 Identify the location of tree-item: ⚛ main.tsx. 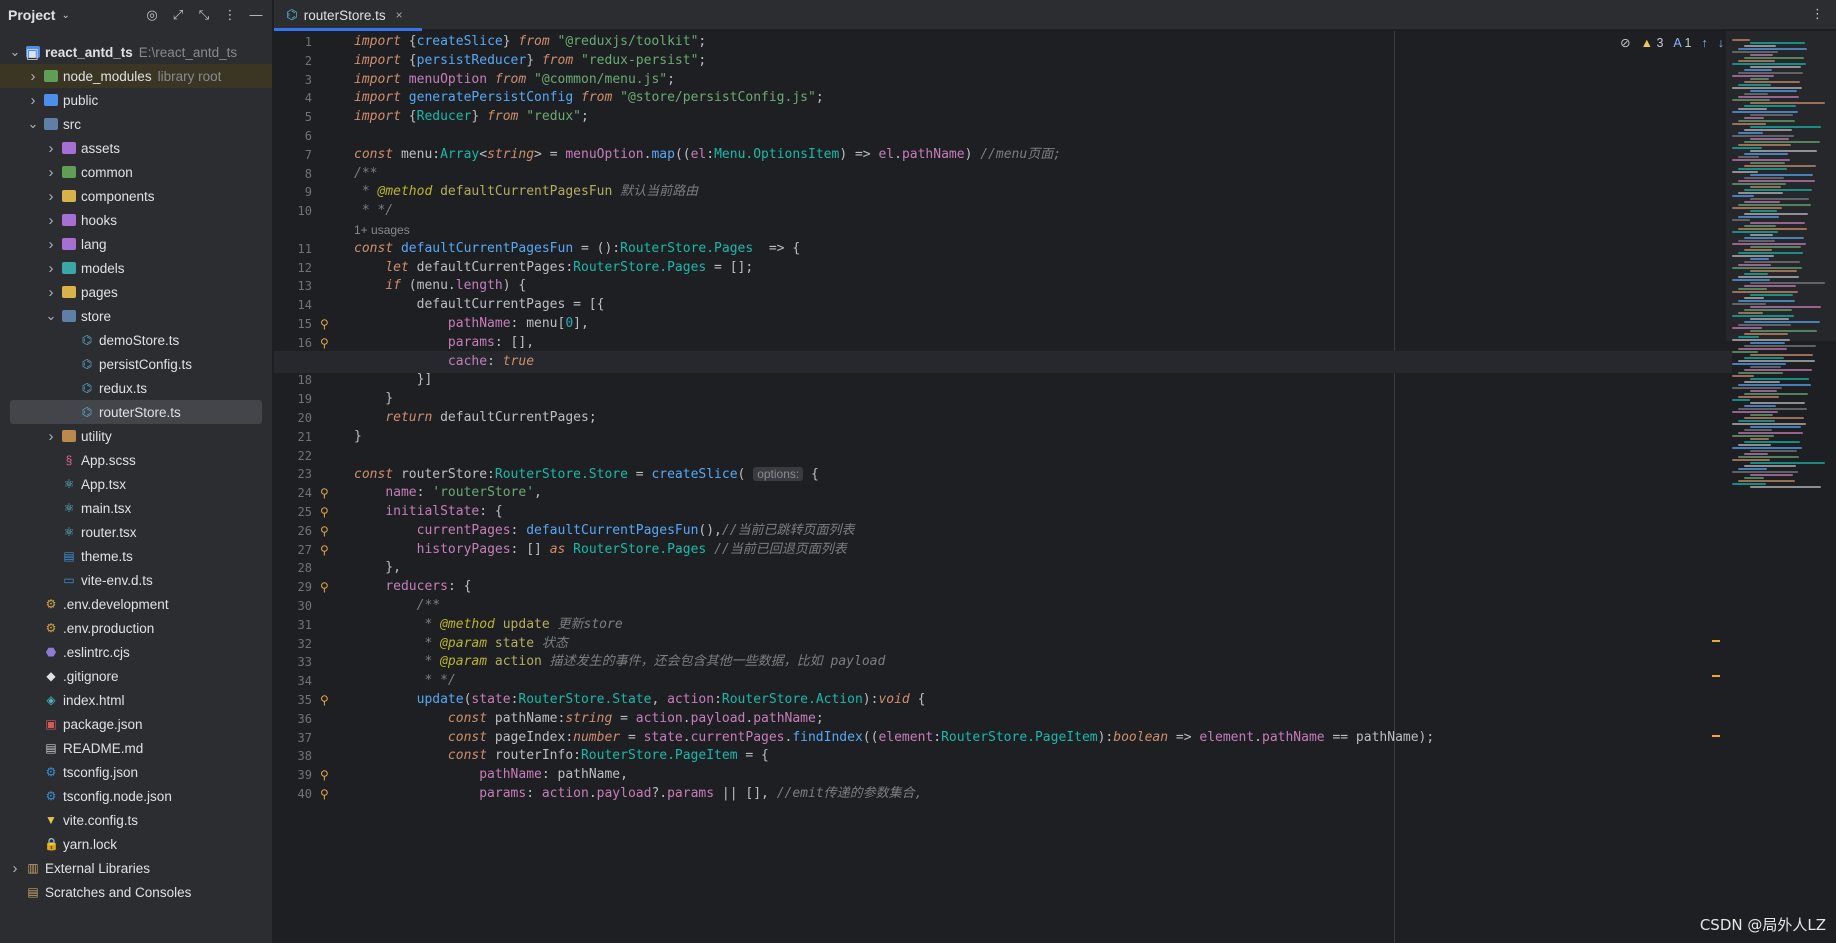
(136, 508).